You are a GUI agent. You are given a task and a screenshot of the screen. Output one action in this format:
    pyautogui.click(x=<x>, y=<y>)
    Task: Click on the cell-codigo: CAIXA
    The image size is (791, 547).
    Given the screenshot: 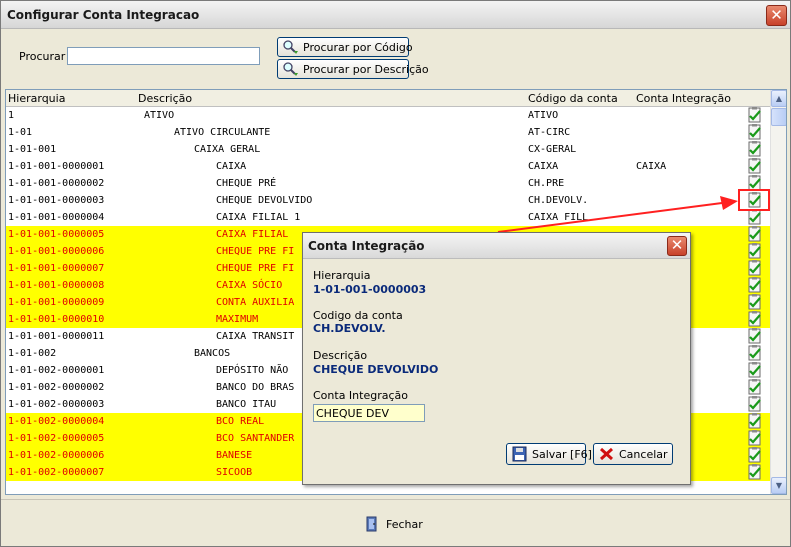 What is the action you would take?
    pyautogui.click(x=543, y=166)
    